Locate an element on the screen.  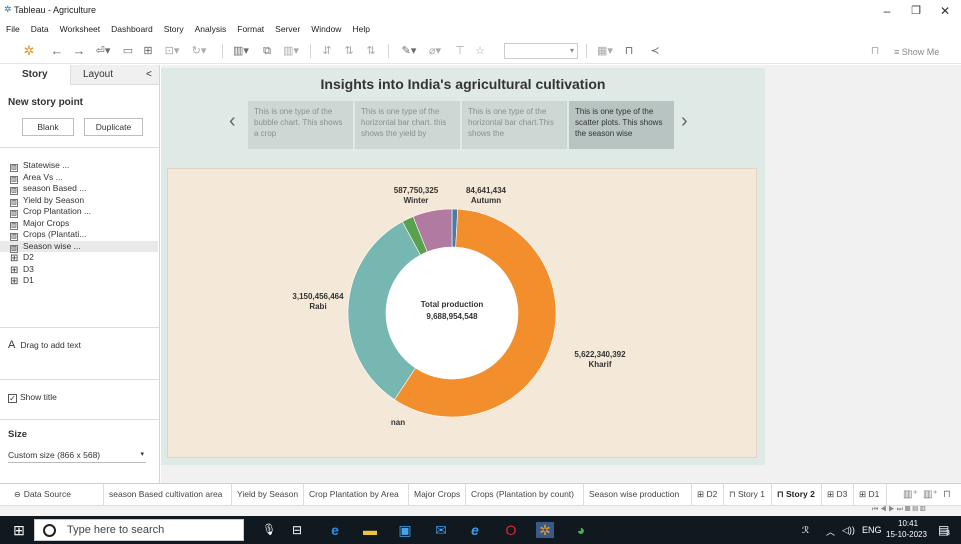
sheet-tab: Crop Plantation by Area is located at coordinates (356, 494).